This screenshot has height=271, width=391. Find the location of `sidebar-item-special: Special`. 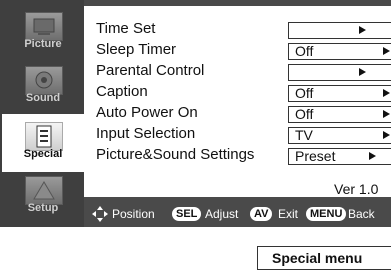

sidebar-item-special: Special is located at coordinates (43, 143).